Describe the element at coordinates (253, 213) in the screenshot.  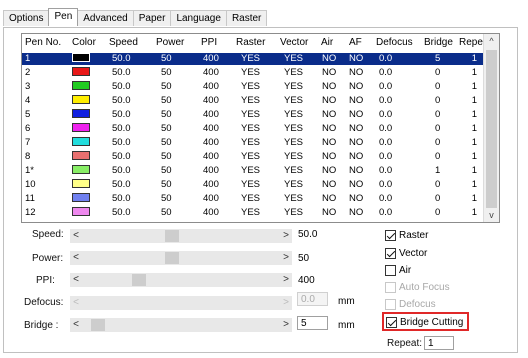
I see `pen-row: 12 50.0 50 400 YES YES NO NO 0.0 0 1` at that location.